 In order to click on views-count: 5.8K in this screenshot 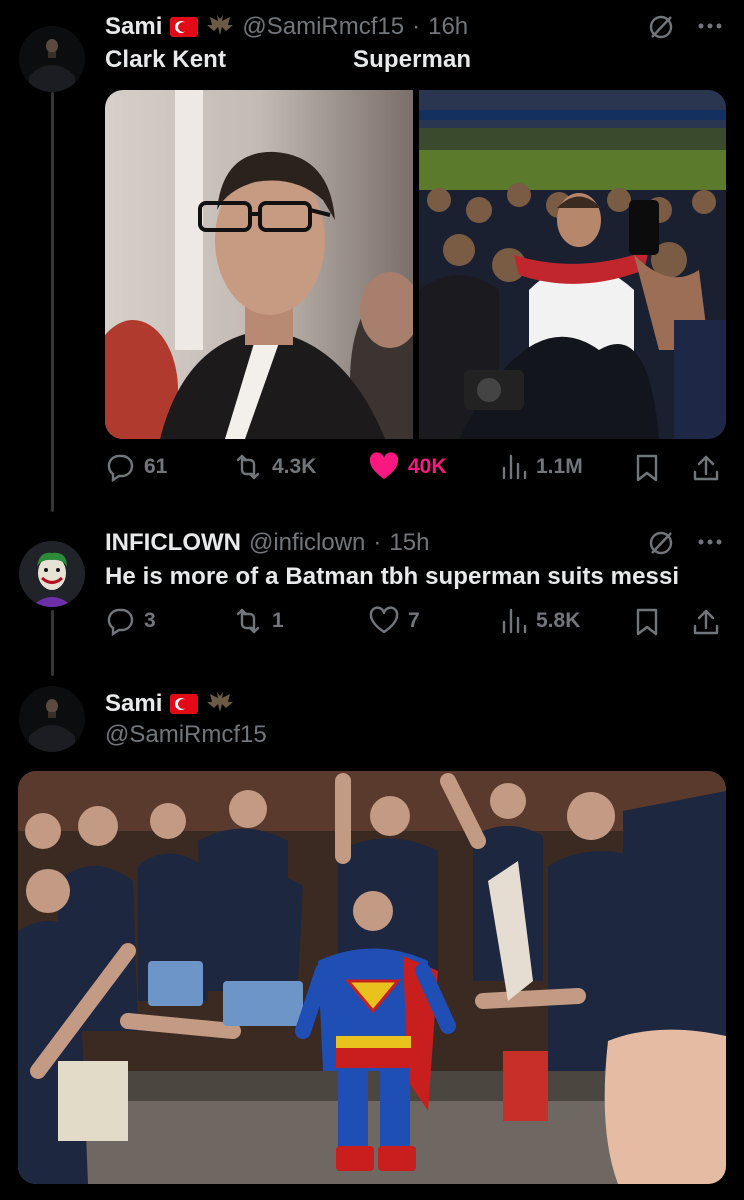, I will do `click(558, 620)`.